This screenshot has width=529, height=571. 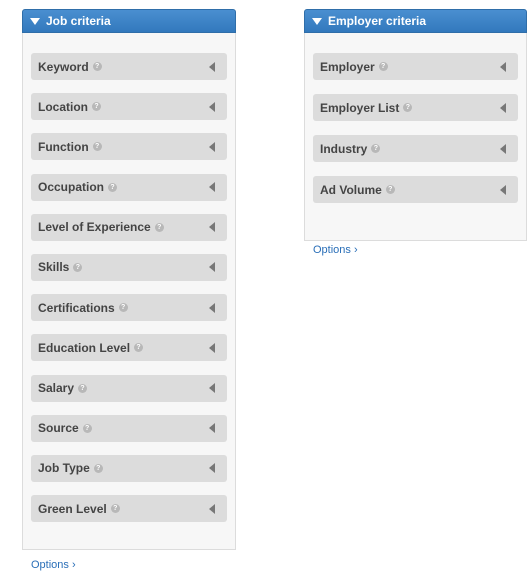 What do you see at coordinates (347, 66) in the screenshot?
I see `criteria-label: Employer` at bounding box center [347, 66].